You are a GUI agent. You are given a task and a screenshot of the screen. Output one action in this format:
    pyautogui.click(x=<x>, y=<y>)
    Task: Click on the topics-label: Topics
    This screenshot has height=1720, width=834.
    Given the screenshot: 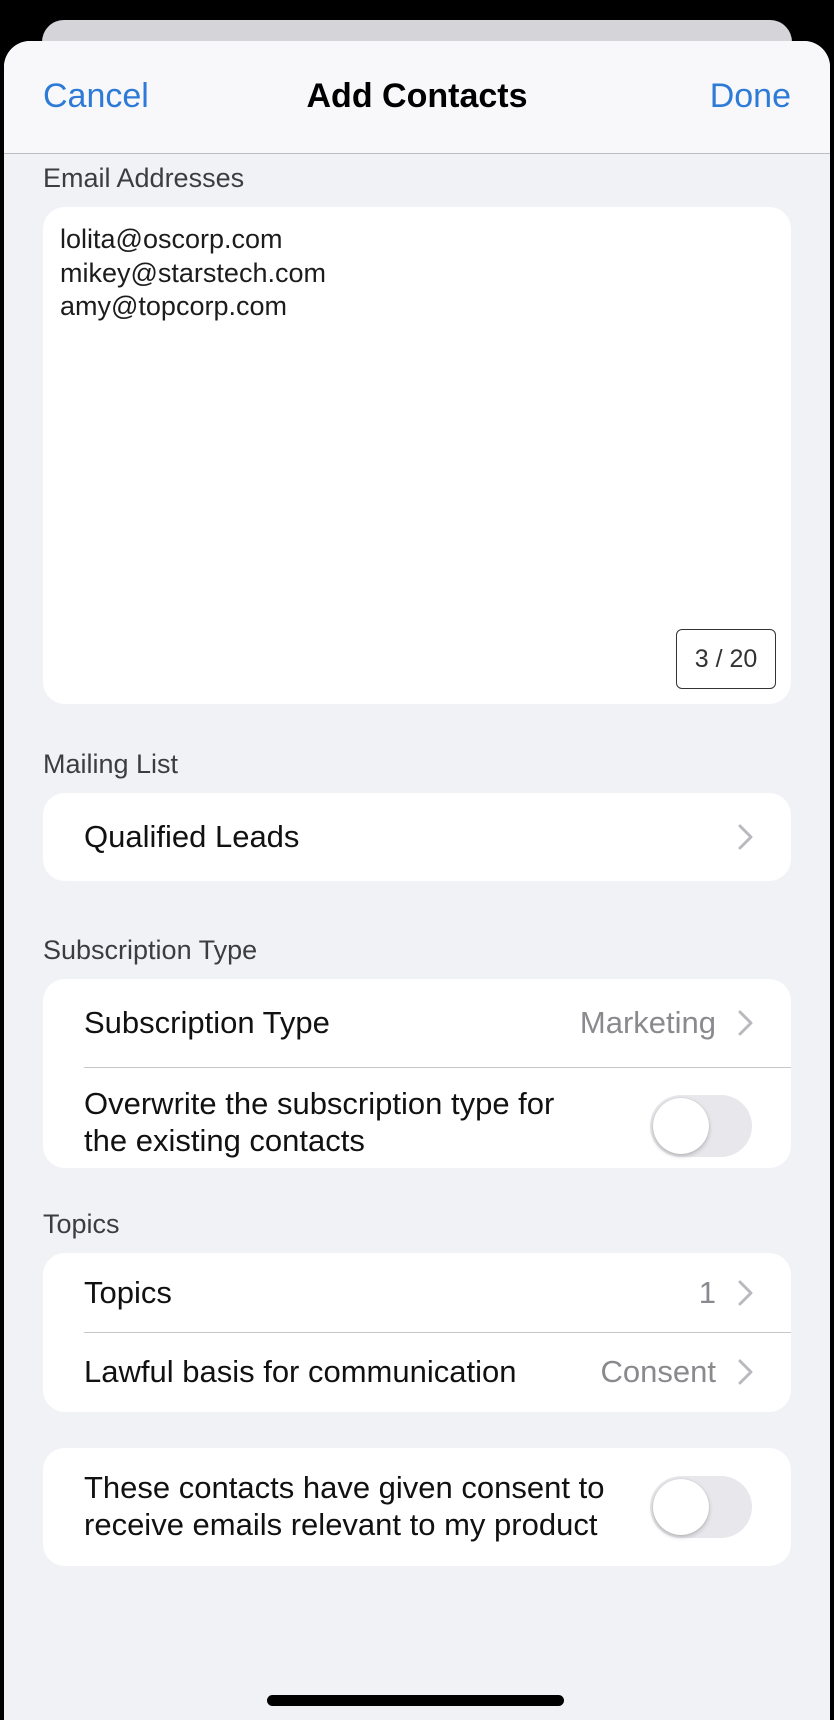 What is the action you would take?
    pyautogui.click(x=128, y=1292)
    